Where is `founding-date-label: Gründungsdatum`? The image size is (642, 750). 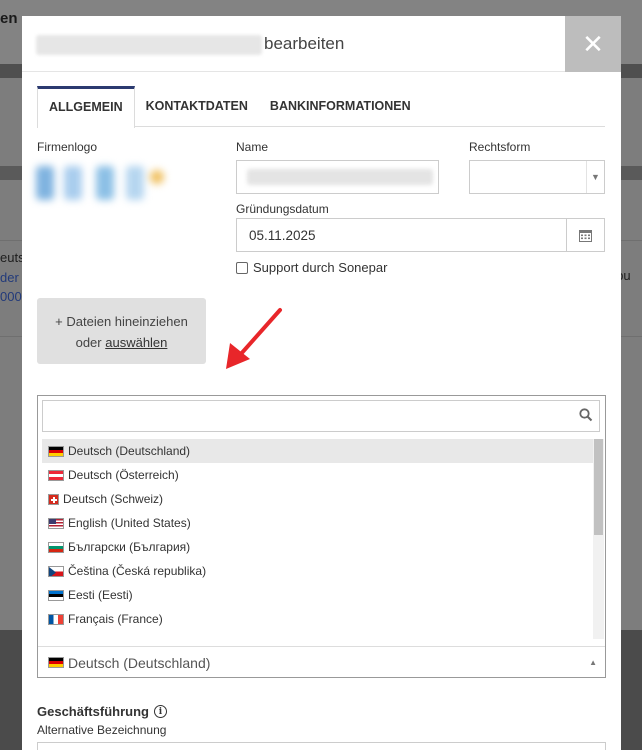 founding-date-label: Gründungsdatum is located at coordinates (282, 209).